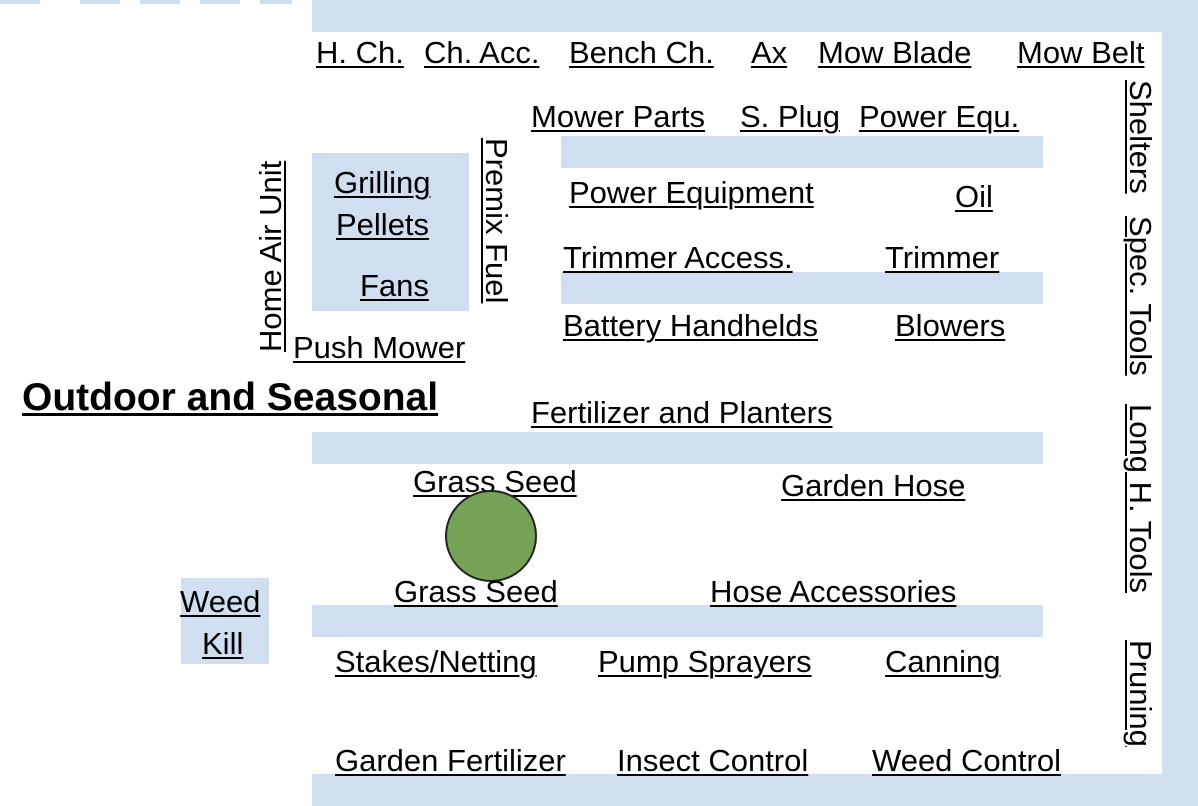 The width and height of the screenshot is (1198, 806). Describe the element at coordinates (1140, 498) in the screenshot. I see `label-long-h-tools: Long H. Tools` at that location.